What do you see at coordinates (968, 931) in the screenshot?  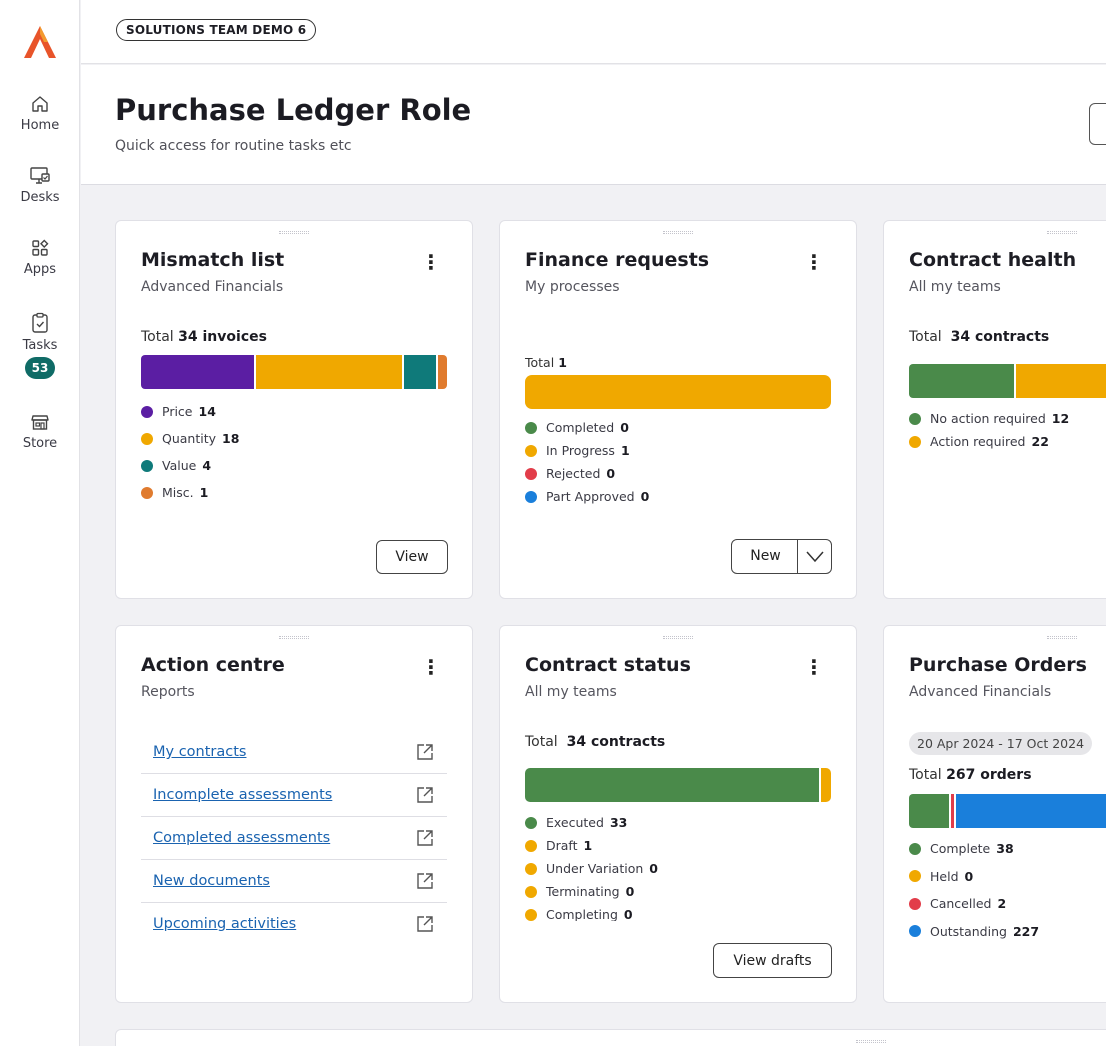 I see `legend-label: Outstanding` at bounding box center [968, 931].